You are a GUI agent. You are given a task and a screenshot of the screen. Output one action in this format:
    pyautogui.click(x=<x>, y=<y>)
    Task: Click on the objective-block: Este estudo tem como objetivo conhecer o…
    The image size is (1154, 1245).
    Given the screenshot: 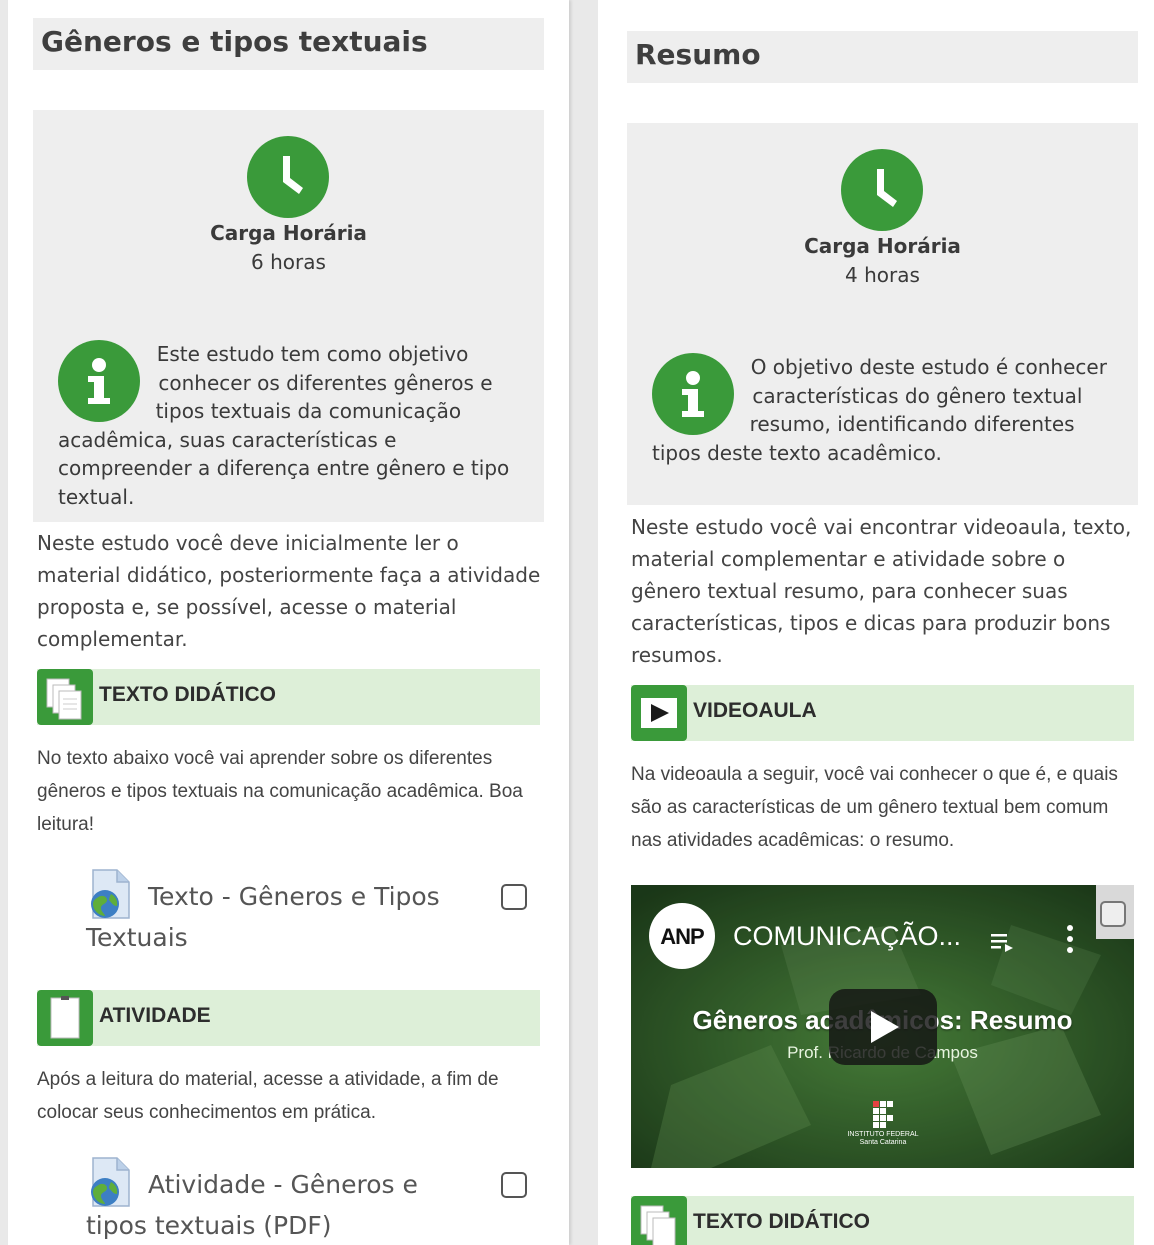 What is the action you would take?
    pyautogui.click(x=293, y=425)
    